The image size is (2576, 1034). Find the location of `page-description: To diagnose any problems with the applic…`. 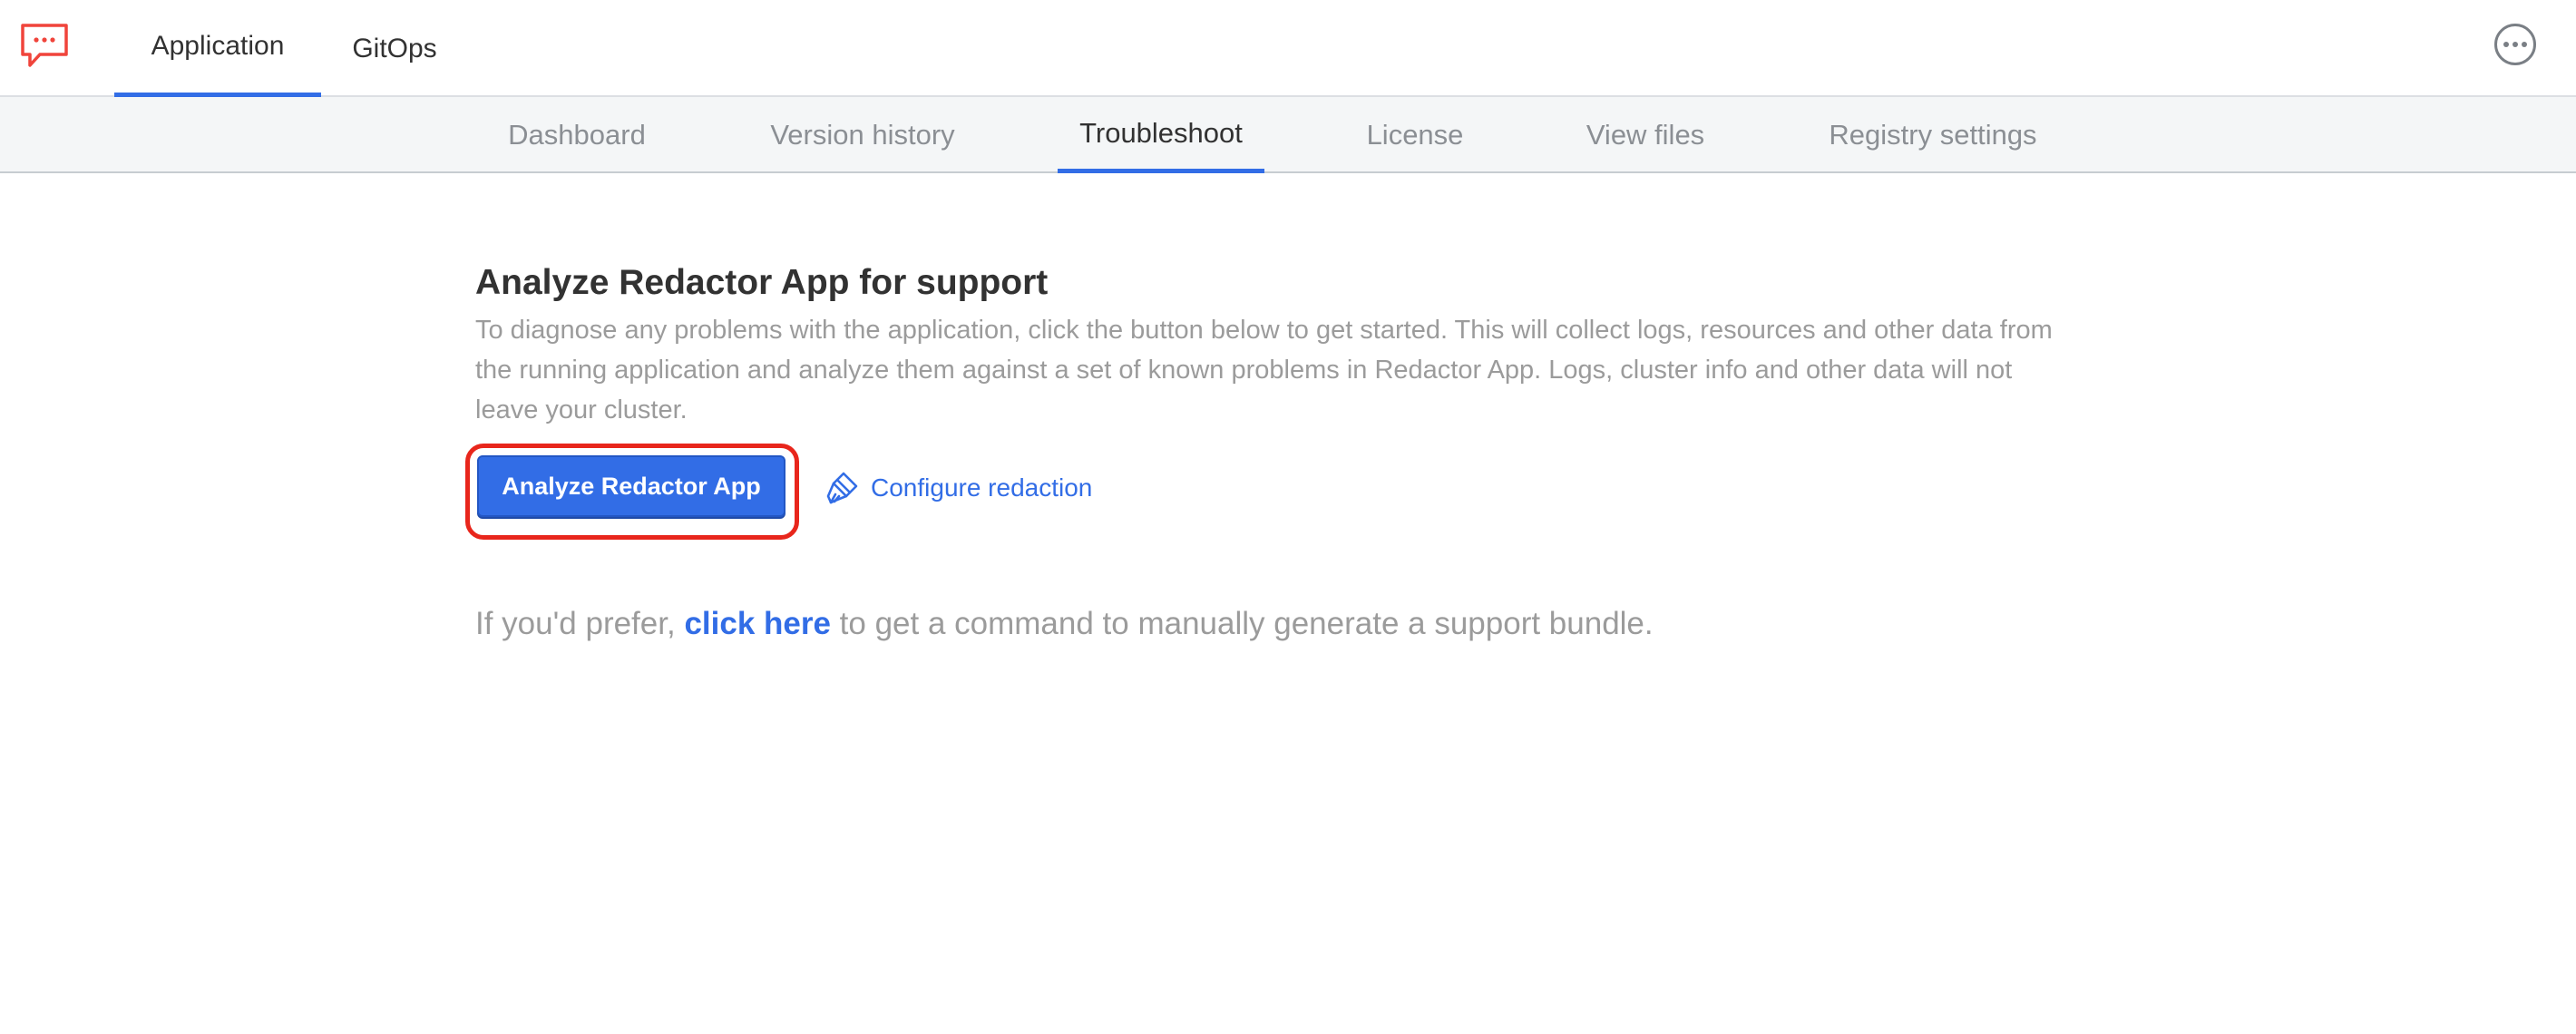

page-description: To diagnose any problems with the applic… is located at coordinates (1264, 370).